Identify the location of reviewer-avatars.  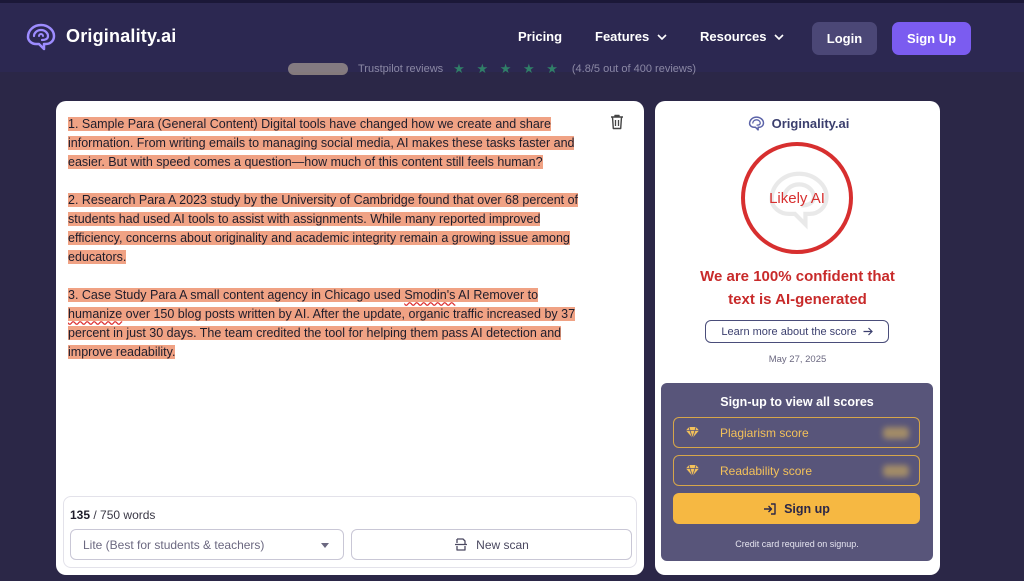
(318, 69).